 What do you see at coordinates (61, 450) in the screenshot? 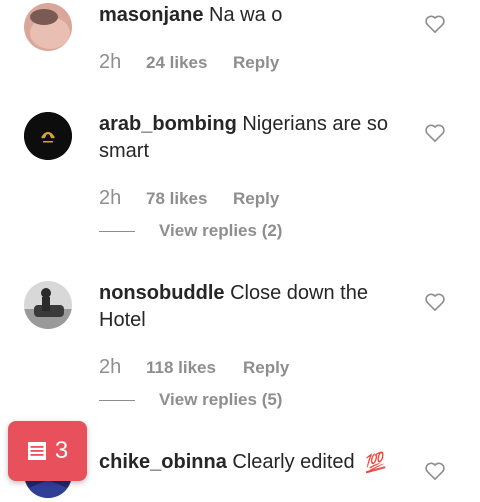
I see `badge-count: 3` at bounding box center [61, 450].